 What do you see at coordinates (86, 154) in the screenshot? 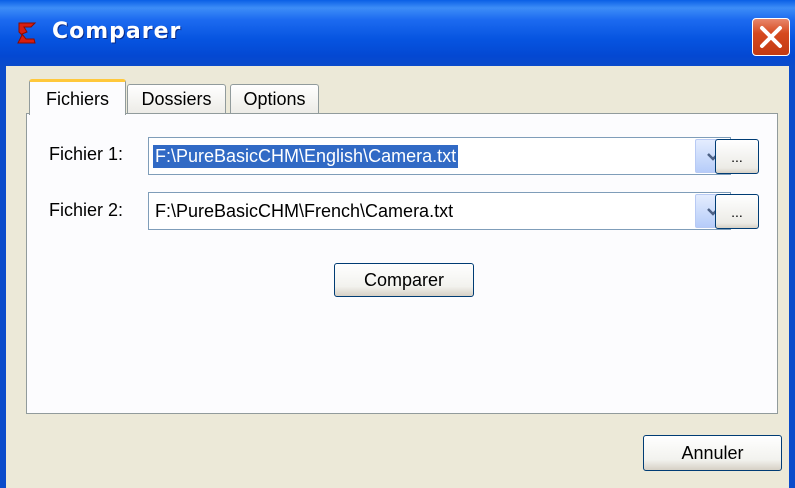
I see `file1-label: Fichier 1:` at bounding box center [86, 154].